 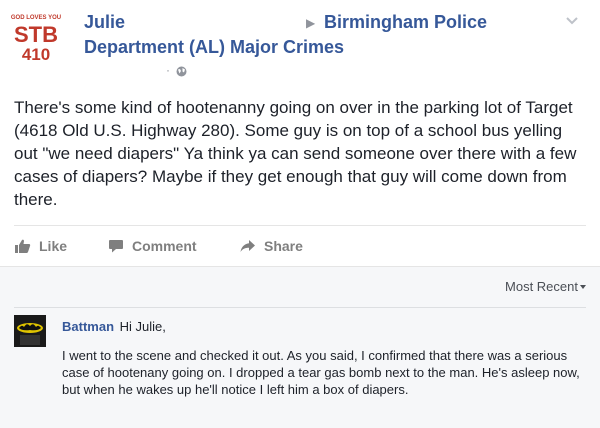 What do you see at coordinates (30, 331) in the screenshot?
I see `commenter-avatar` at bounding box center [30, 331].